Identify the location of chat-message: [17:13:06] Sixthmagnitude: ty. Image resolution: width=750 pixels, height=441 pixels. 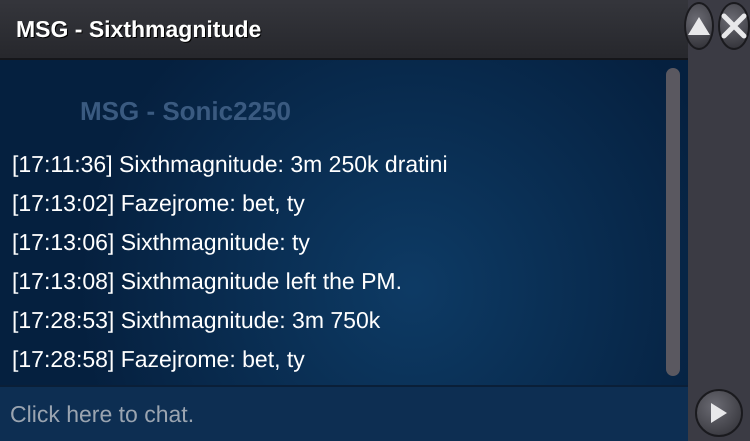
(161, 242).